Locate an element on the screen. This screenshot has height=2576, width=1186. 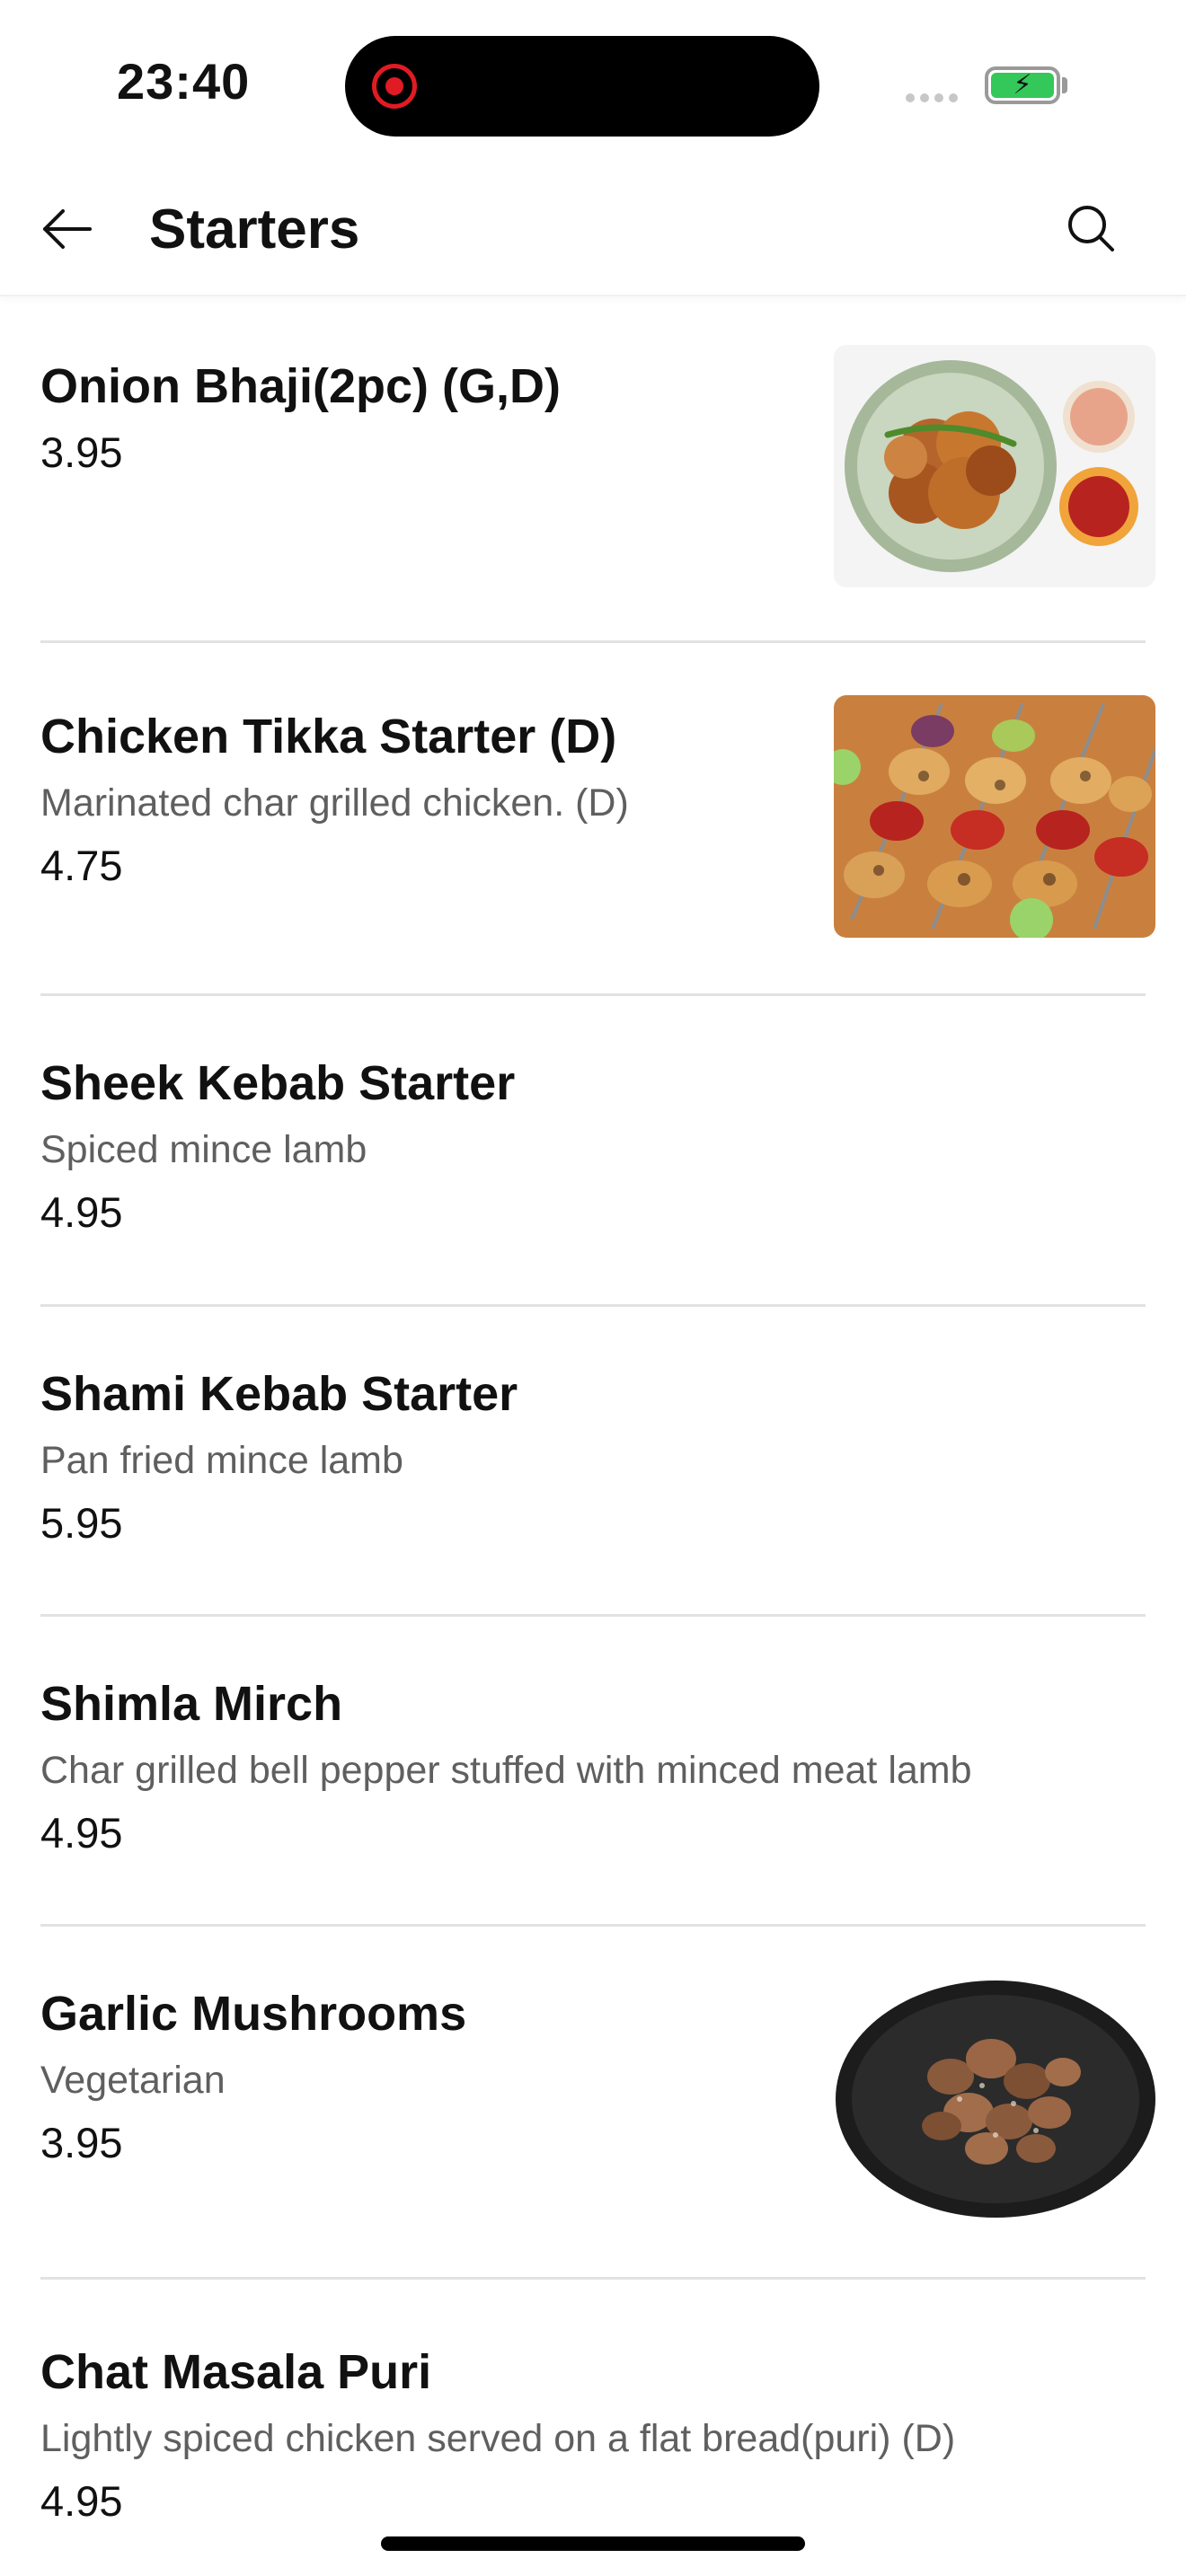
app-header: Starters is located at coordinates (593, 233).